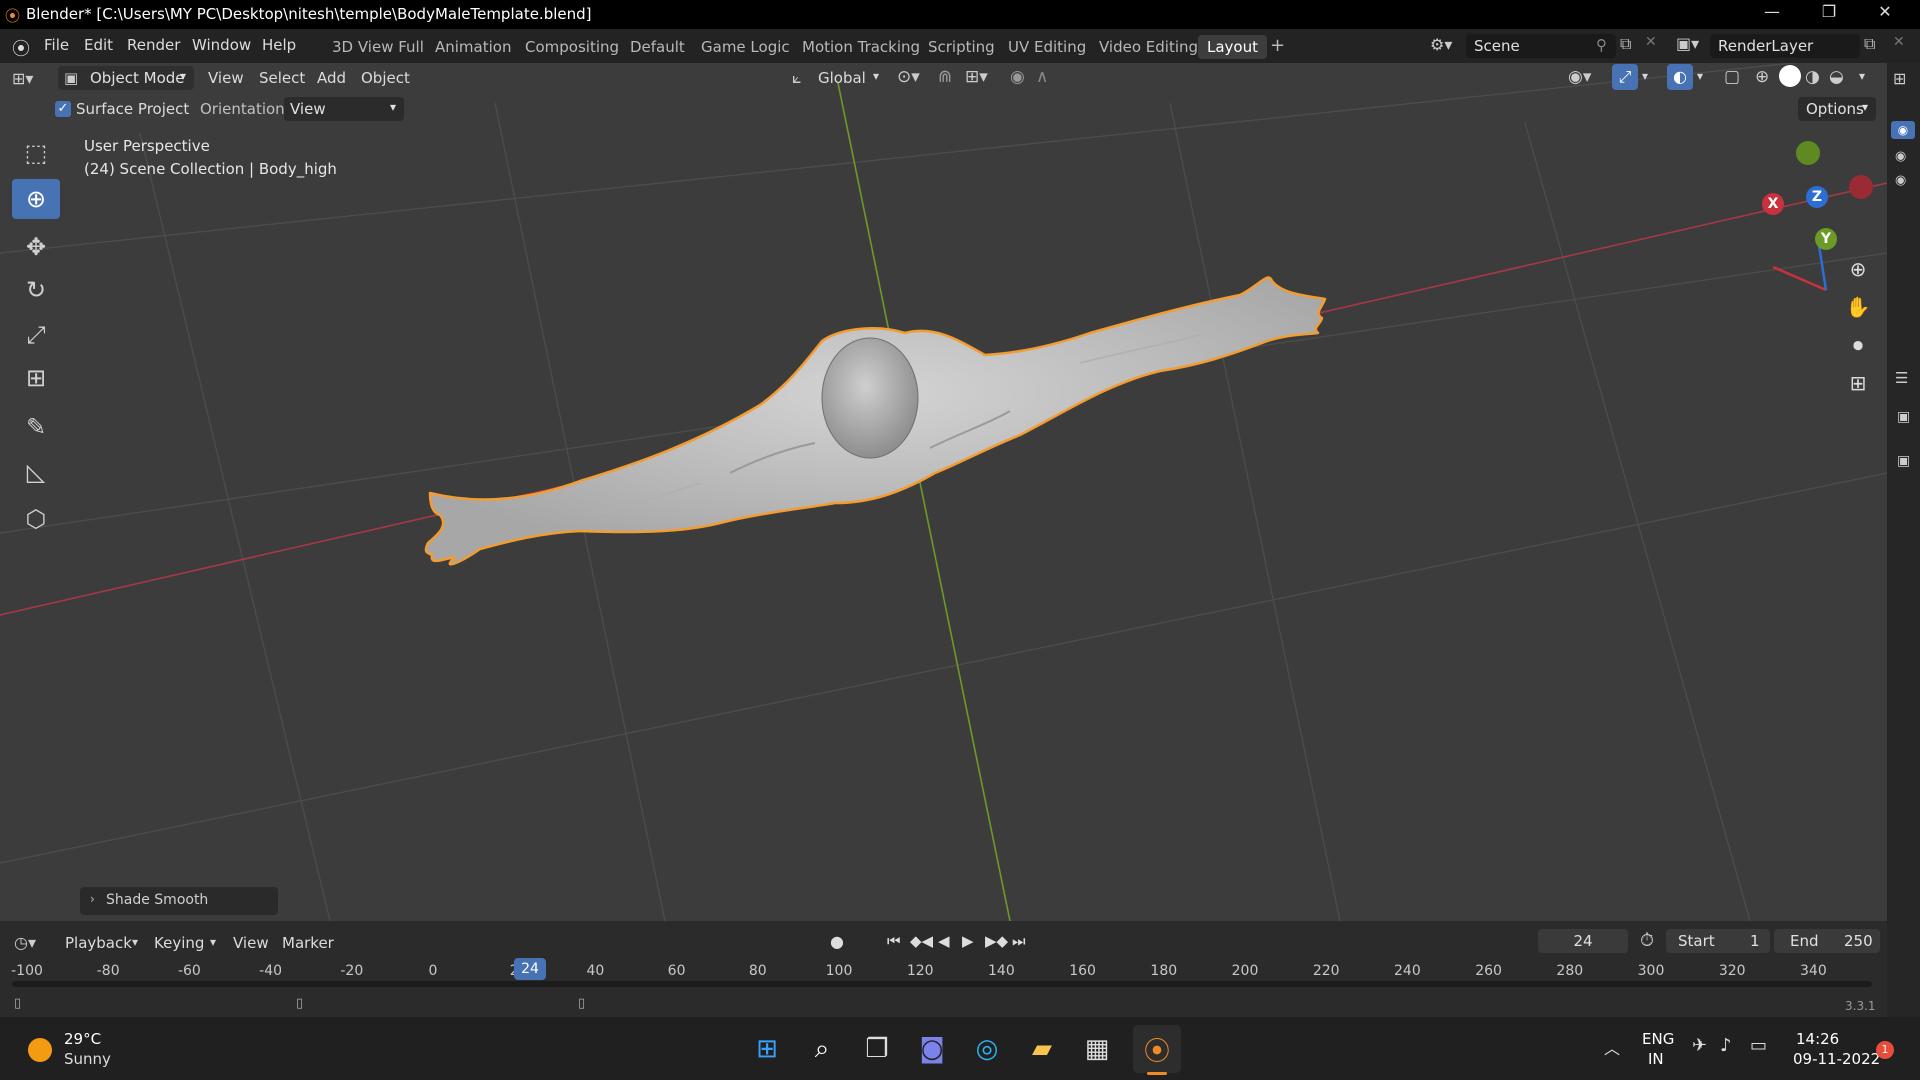 The image size is (1920, 1080). I want to click on gizmo-y-handle: Y, so click(1826, 239).